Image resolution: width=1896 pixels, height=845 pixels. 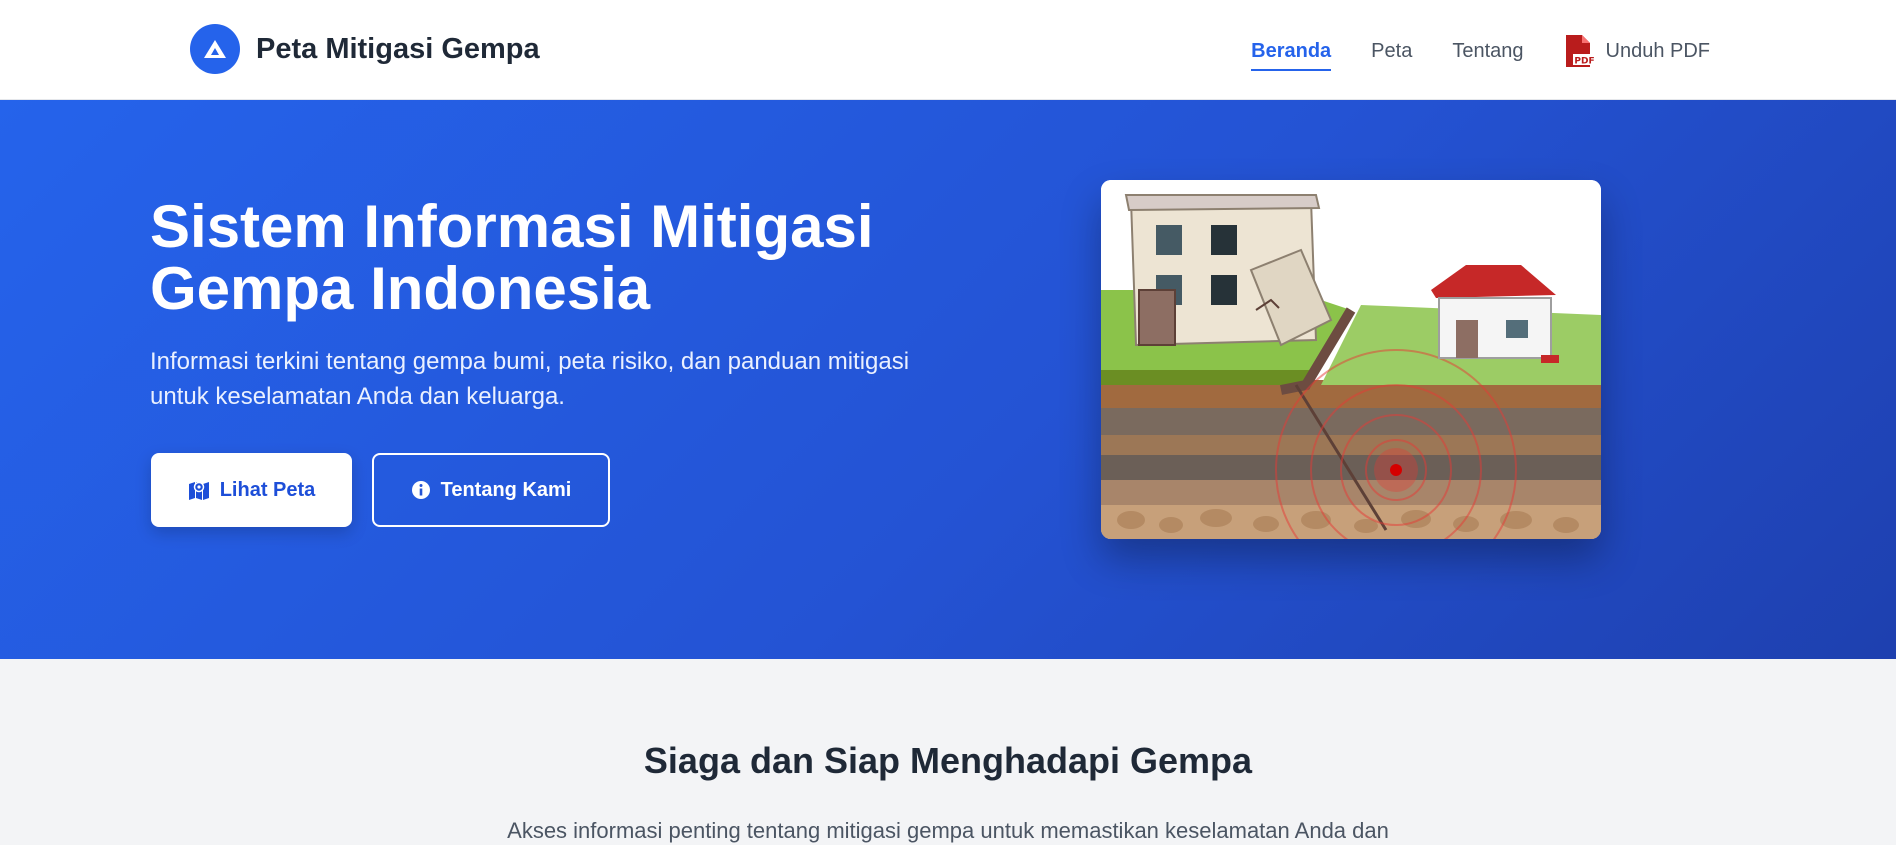 What do you see at coordinates (1487, 55) in the screenshot?
I see `nav-tentang: Tentang` at bounding box center [1487, 55].